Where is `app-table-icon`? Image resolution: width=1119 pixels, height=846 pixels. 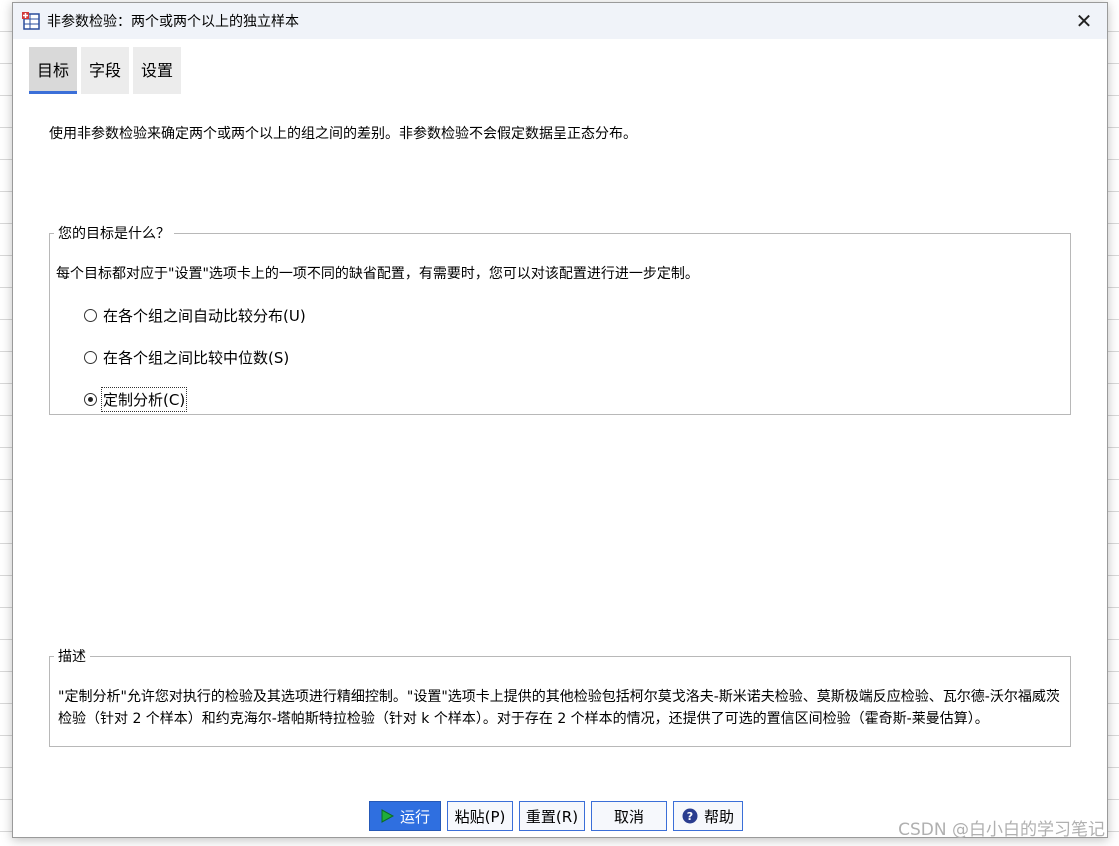 app-table-icon is located at coordinates (31, 21).